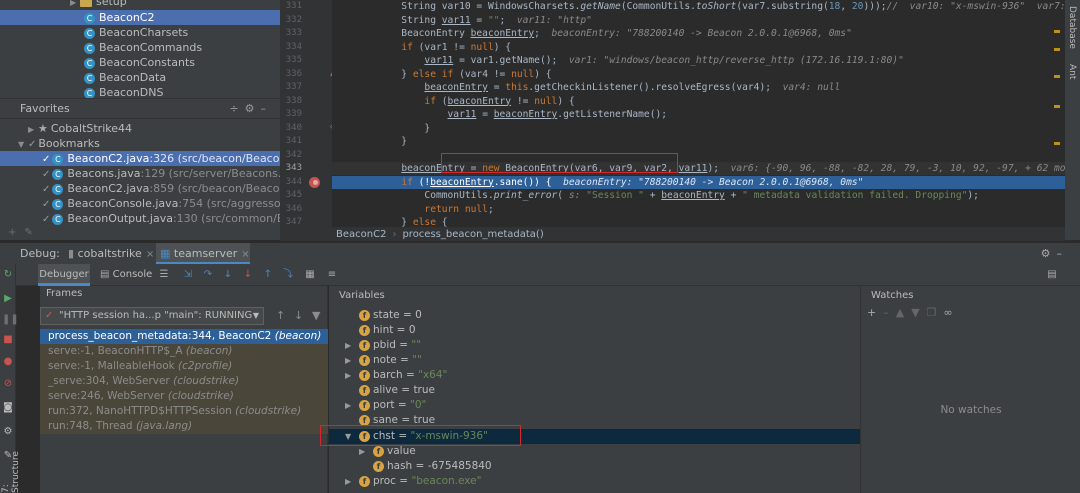  What do you see at coordinates (594, 481) in the screenshot?
I see `variable-row: ▶ f proc = "beacon.exe"` at bounding box center [594, 481].